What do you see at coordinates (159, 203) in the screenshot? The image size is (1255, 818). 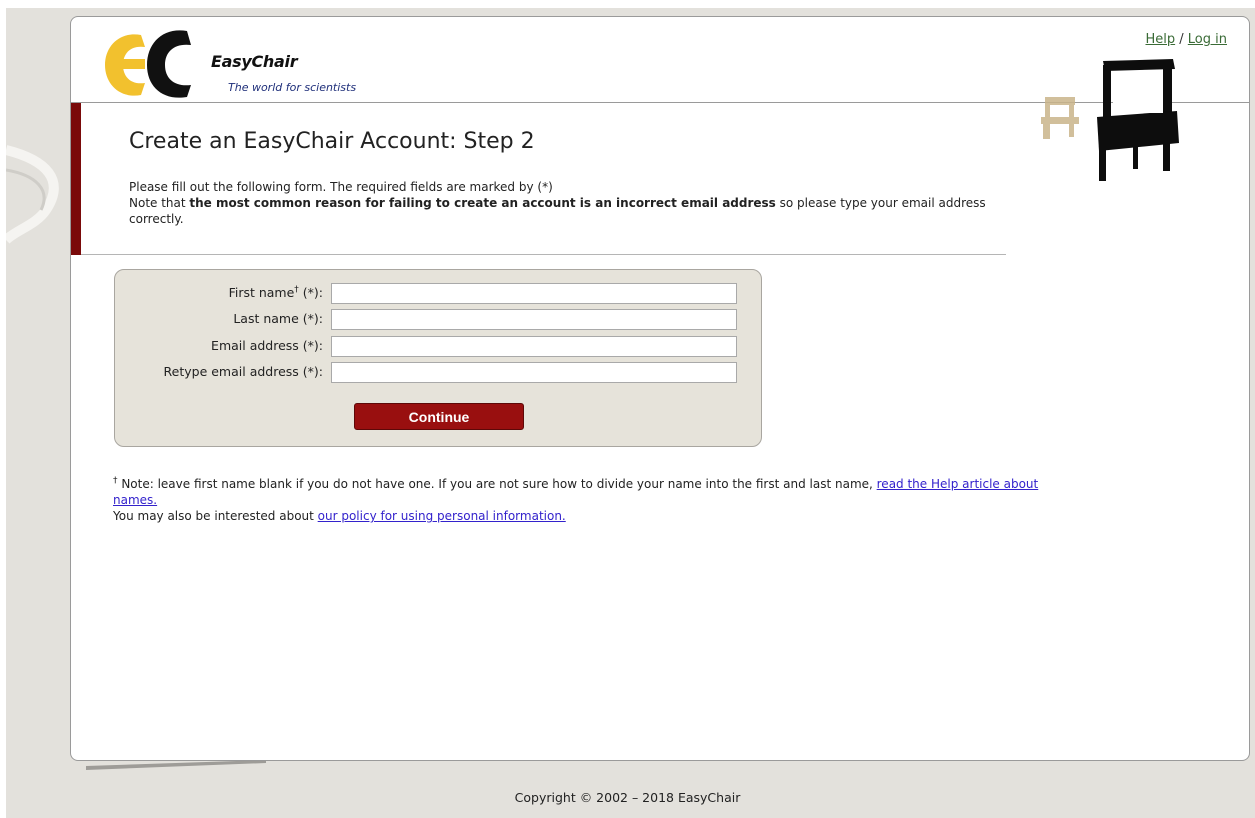 I see `note-prefix: Note that` at bounding box center [159, 203].